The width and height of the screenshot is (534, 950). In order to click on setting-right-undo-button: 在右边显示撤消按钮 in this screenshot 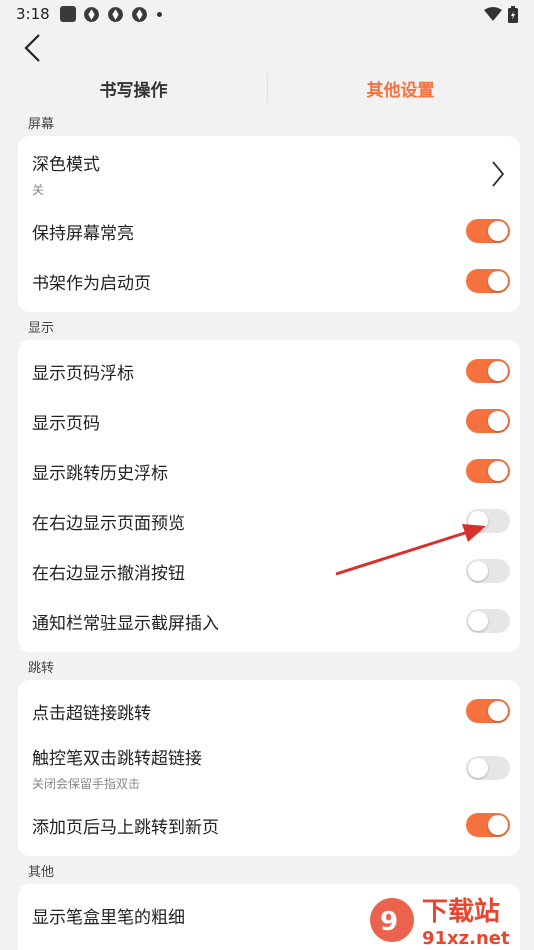, I will do `click(269, 571)`.